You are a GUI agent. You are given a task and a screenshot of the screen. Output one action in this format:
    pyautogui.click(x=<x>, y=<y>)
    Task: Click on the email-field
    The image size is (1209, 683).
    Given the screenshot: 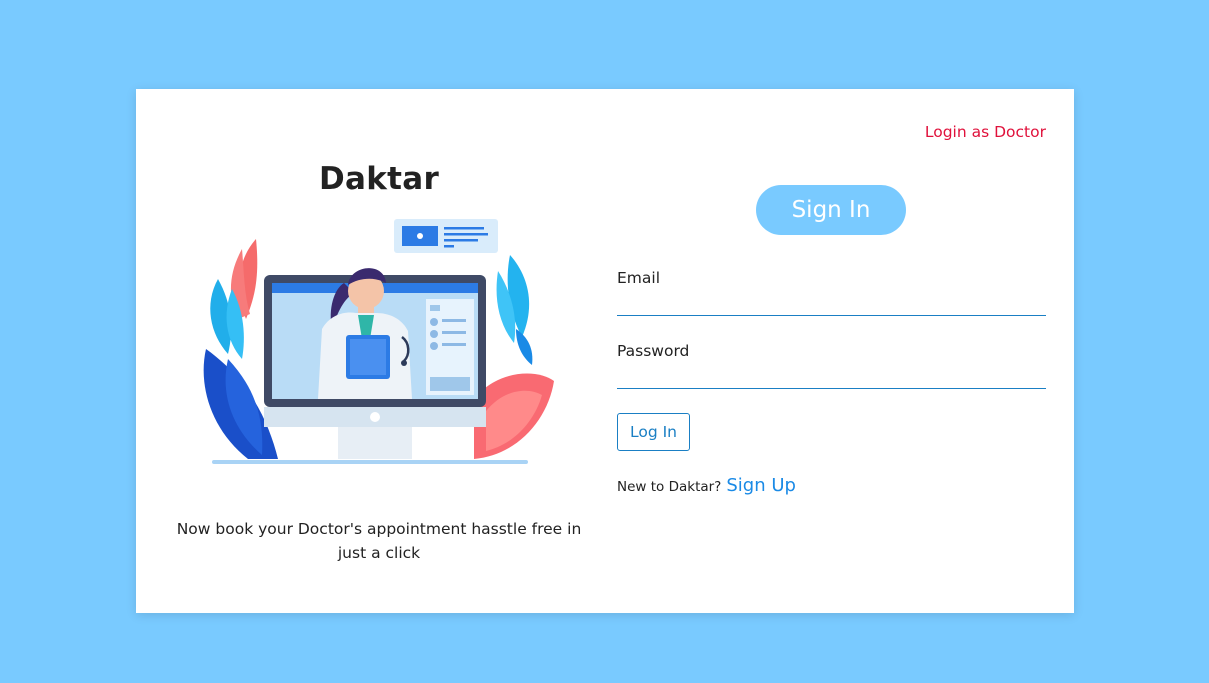 What is the action you would take?
    pyautogui.click(x=831, y=303)
    